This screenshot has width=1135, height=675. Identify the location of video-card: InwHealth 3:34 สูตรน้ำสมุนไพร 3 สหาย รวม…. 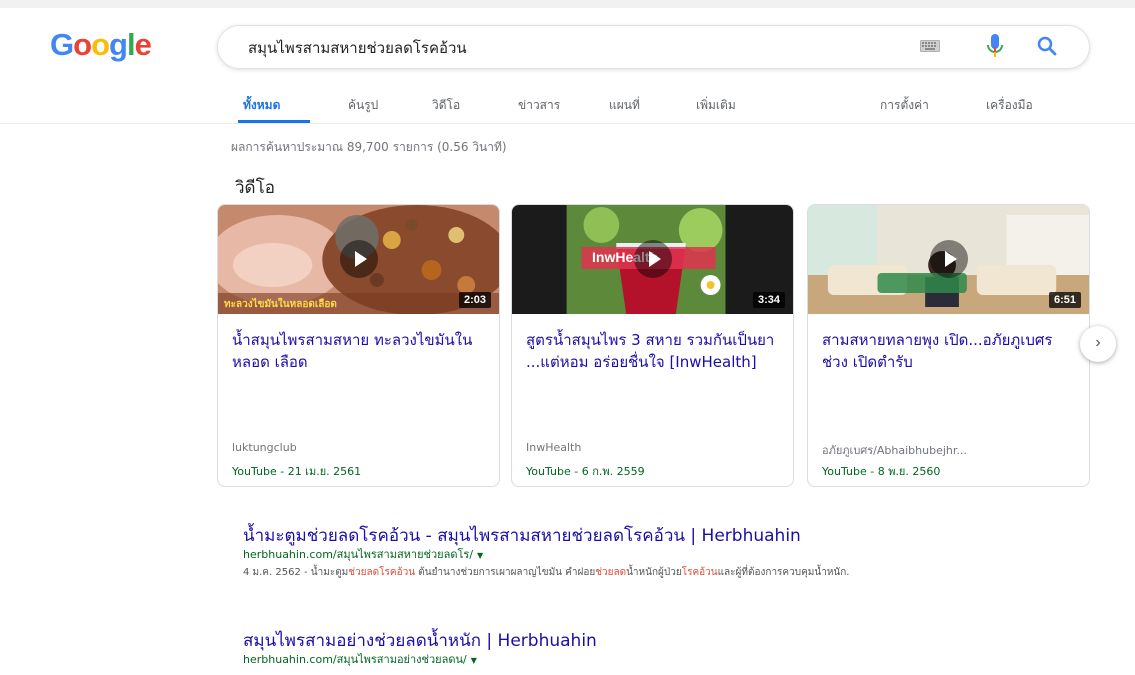
(652, 345).